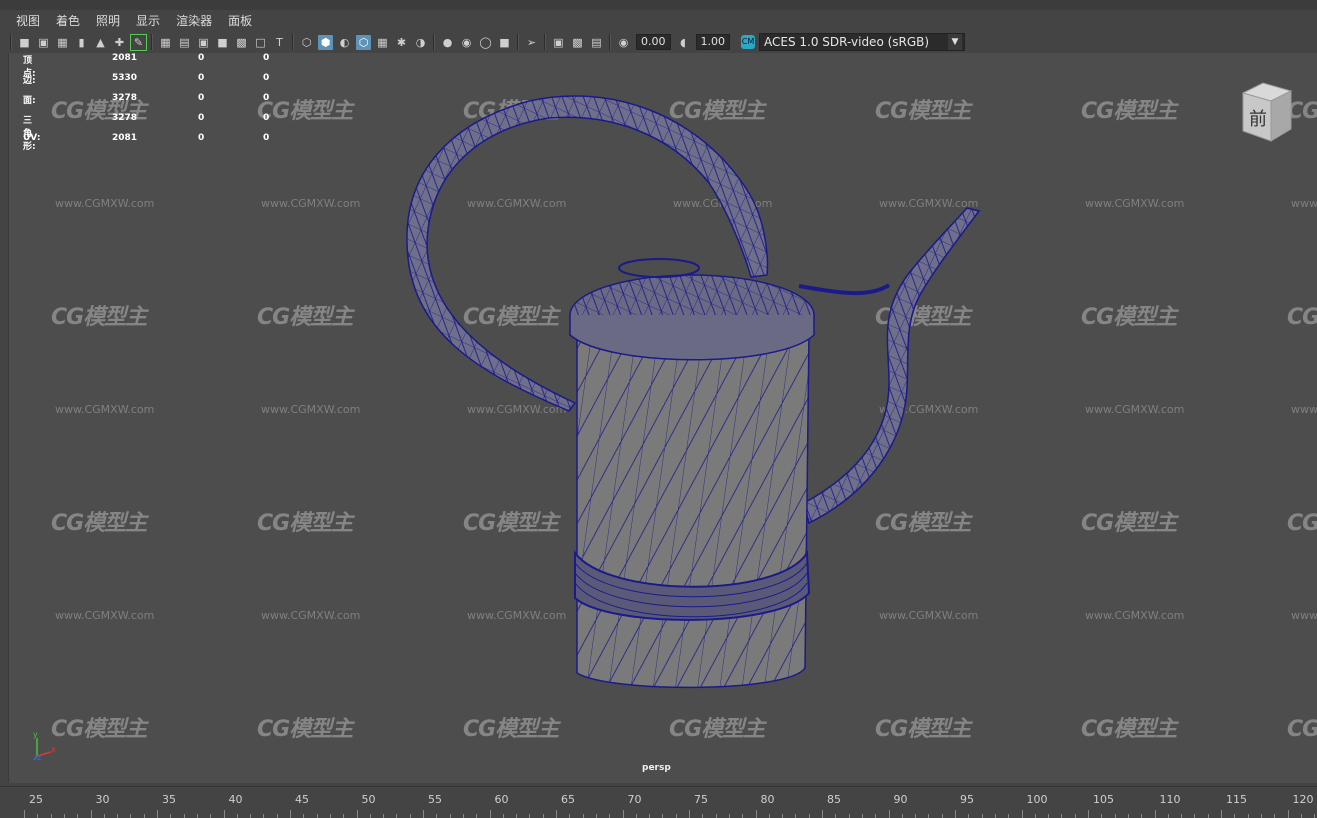 The image size is (1317, 818). Describe the element at coordinates (279, 42) in the screenshot. I see `safe-title-icon: T` at that location.